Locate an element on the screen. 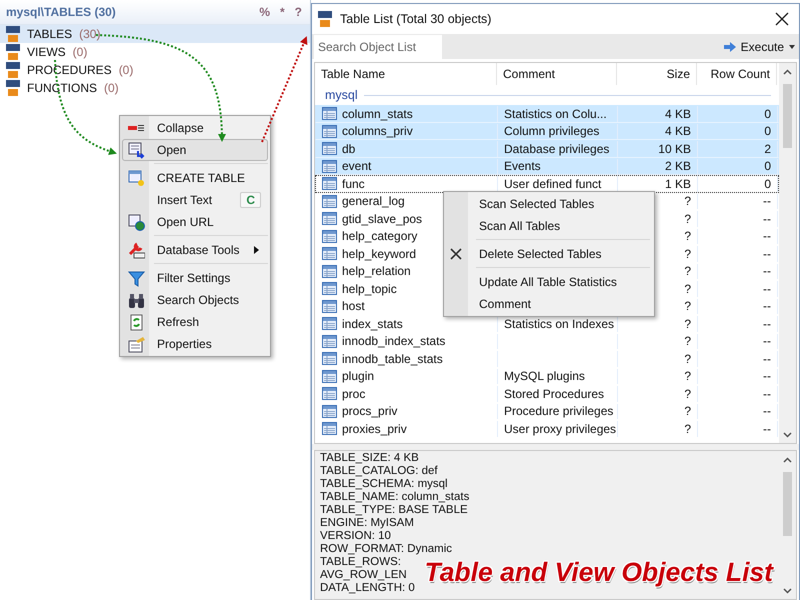 This screenshot has height=600, width=800. table-row: proxies_priv User proxy privileges ? -- is located at coordinates (547, 429).